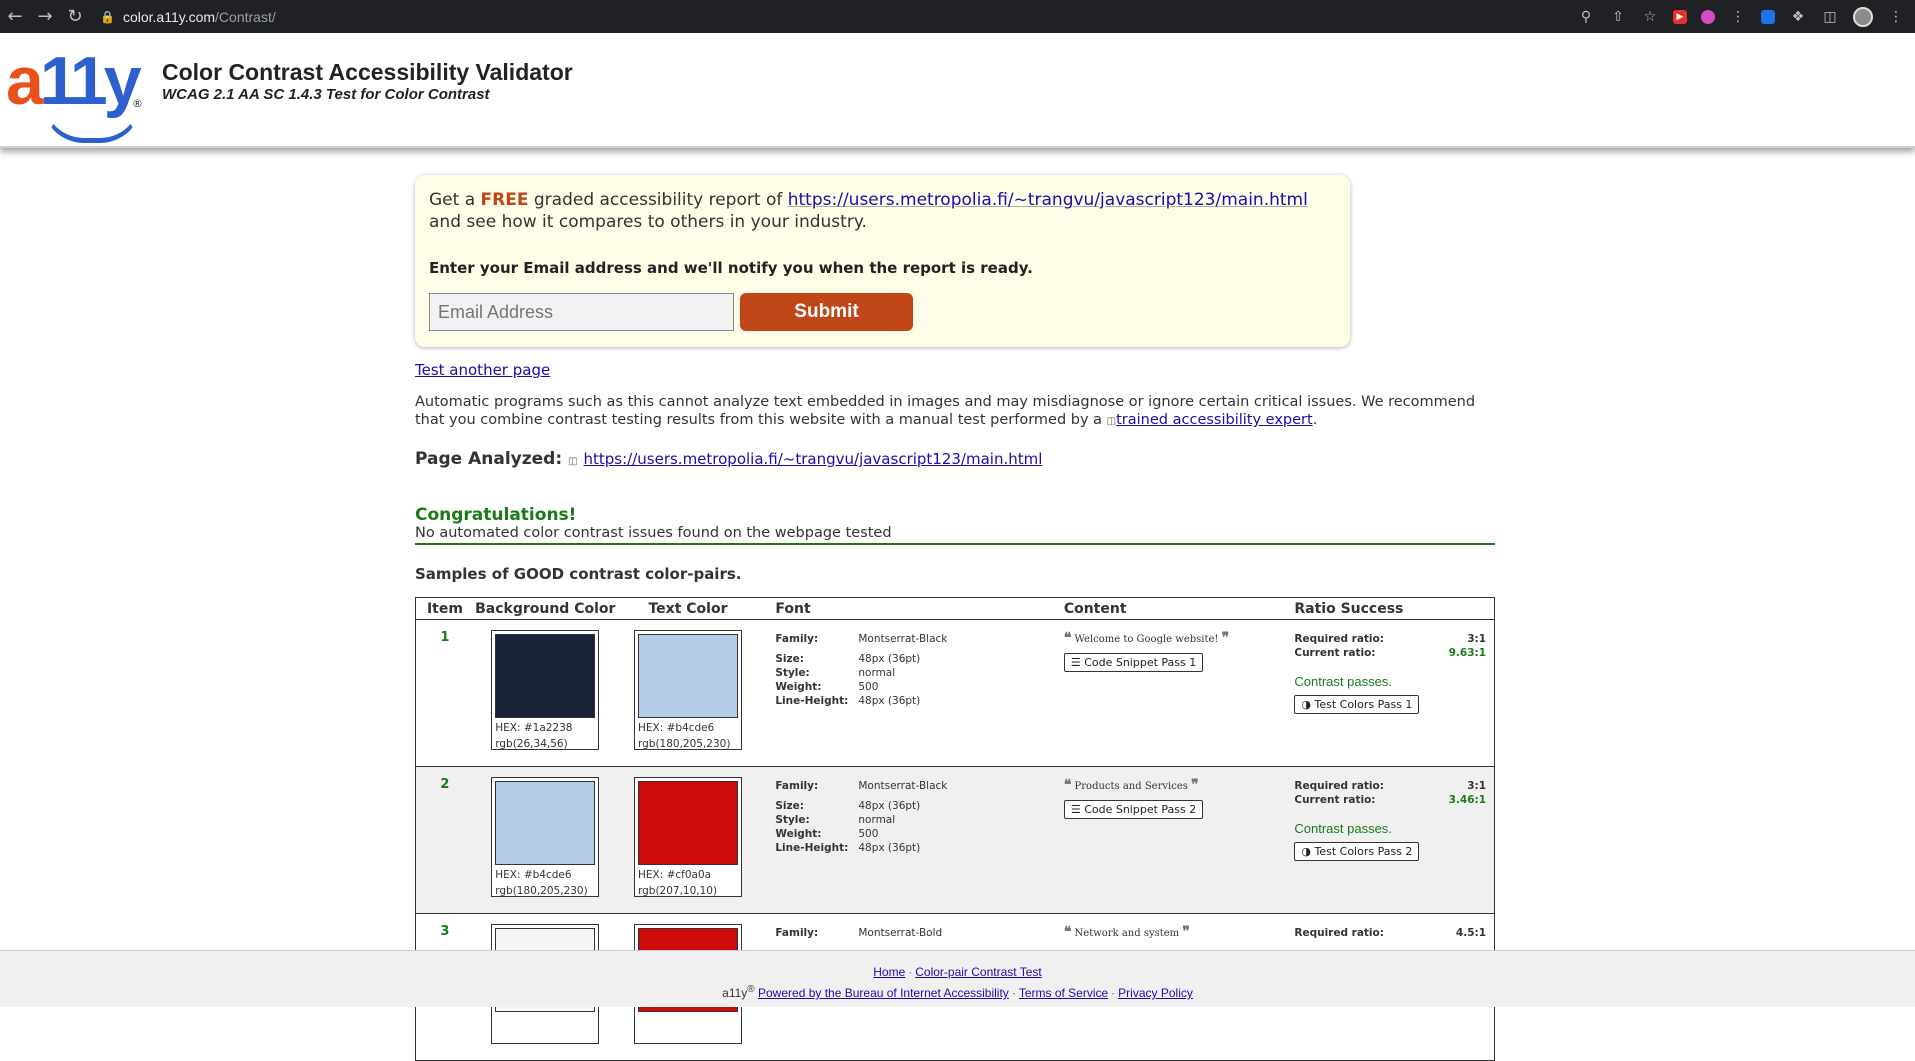 This screenshot has height=1061, width=1915. Describe the element at coordinates (1680, 16) in the screenshot. I see `extension-red-icon: ▶` at that location.